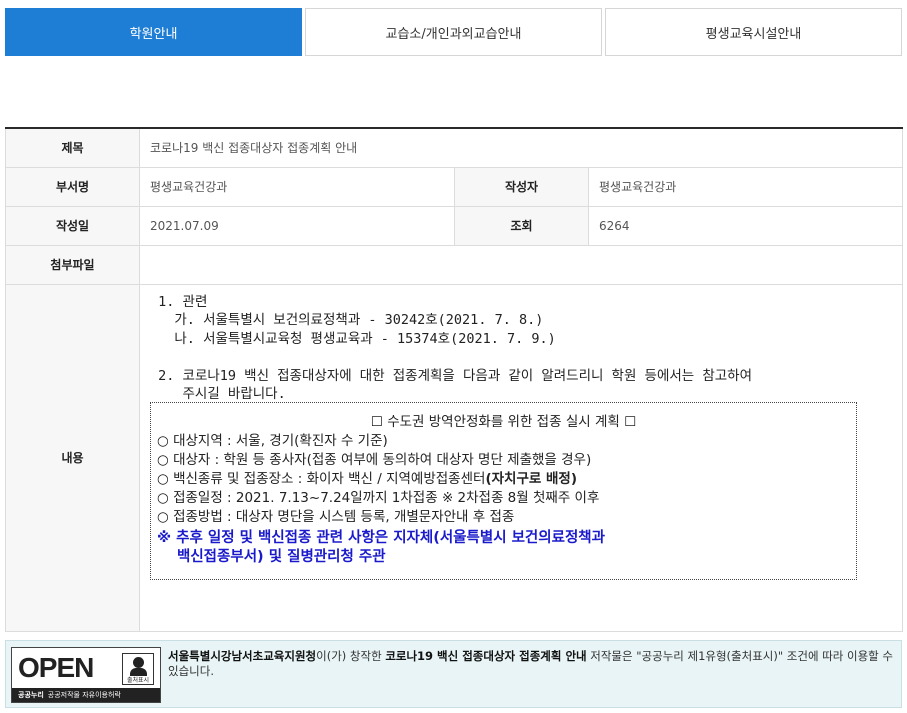 This screenshot has height=713, width=907. I want to click on tab-bar: 학원안내 교습소/개인과외교습안내 평생교육시설안내, so click(453, 32).